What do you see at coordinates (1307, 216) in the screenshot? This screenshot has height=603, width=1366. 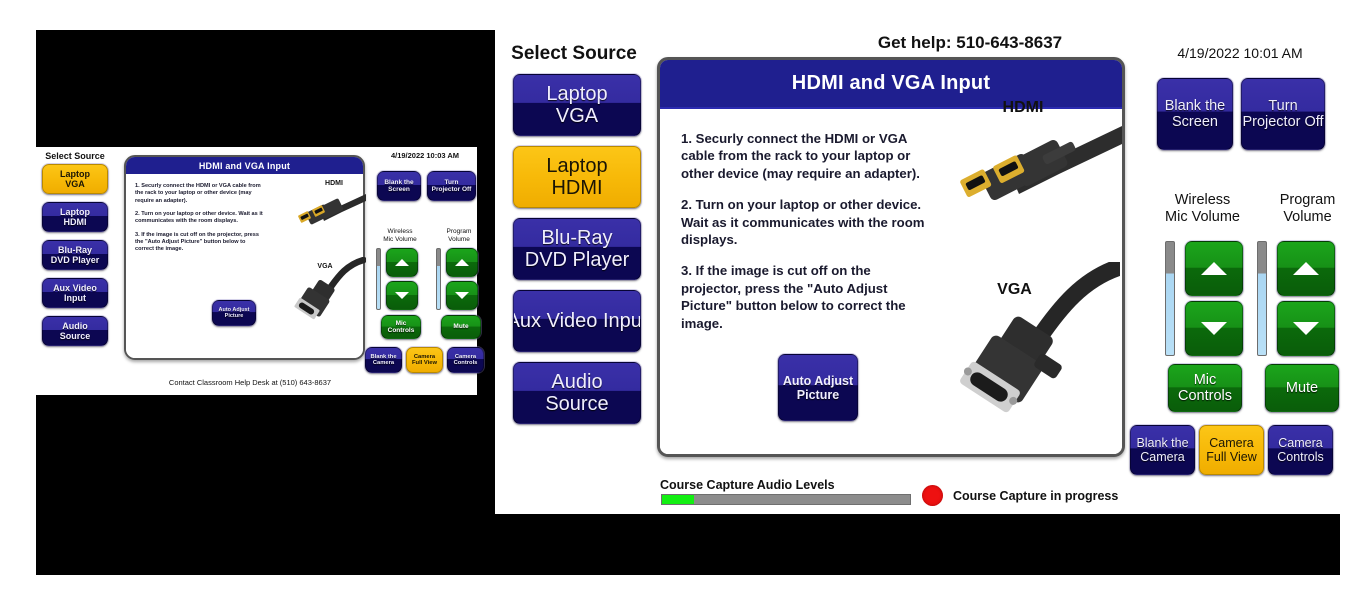 I see `large-program-volume-line2: Volume` at bounding box center [1307, 216].